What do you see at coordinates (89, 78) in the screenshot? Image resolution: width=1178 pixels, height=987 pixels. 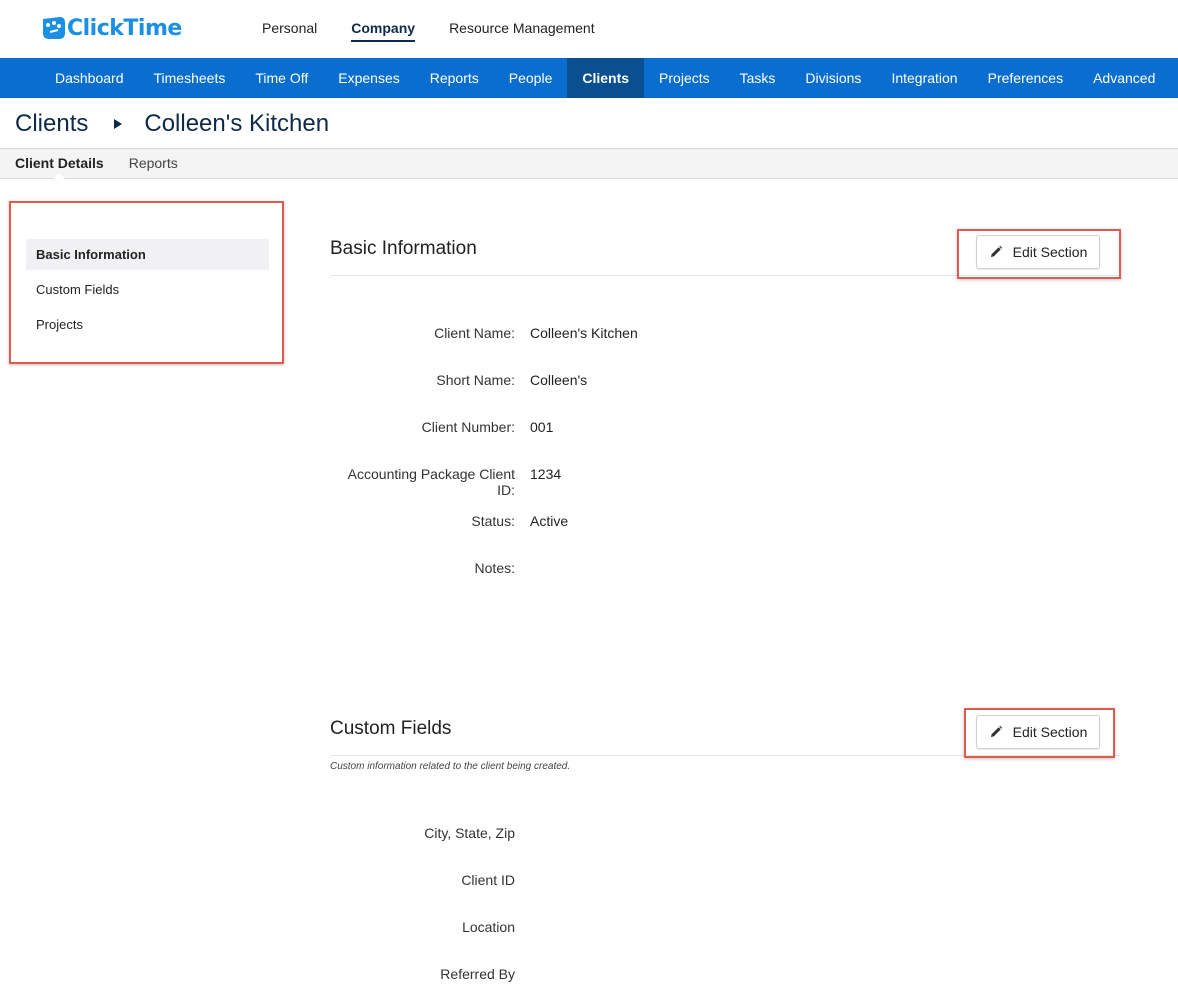 I see `nav-dashboard: Dashboard` at bounding box center [89, 78].